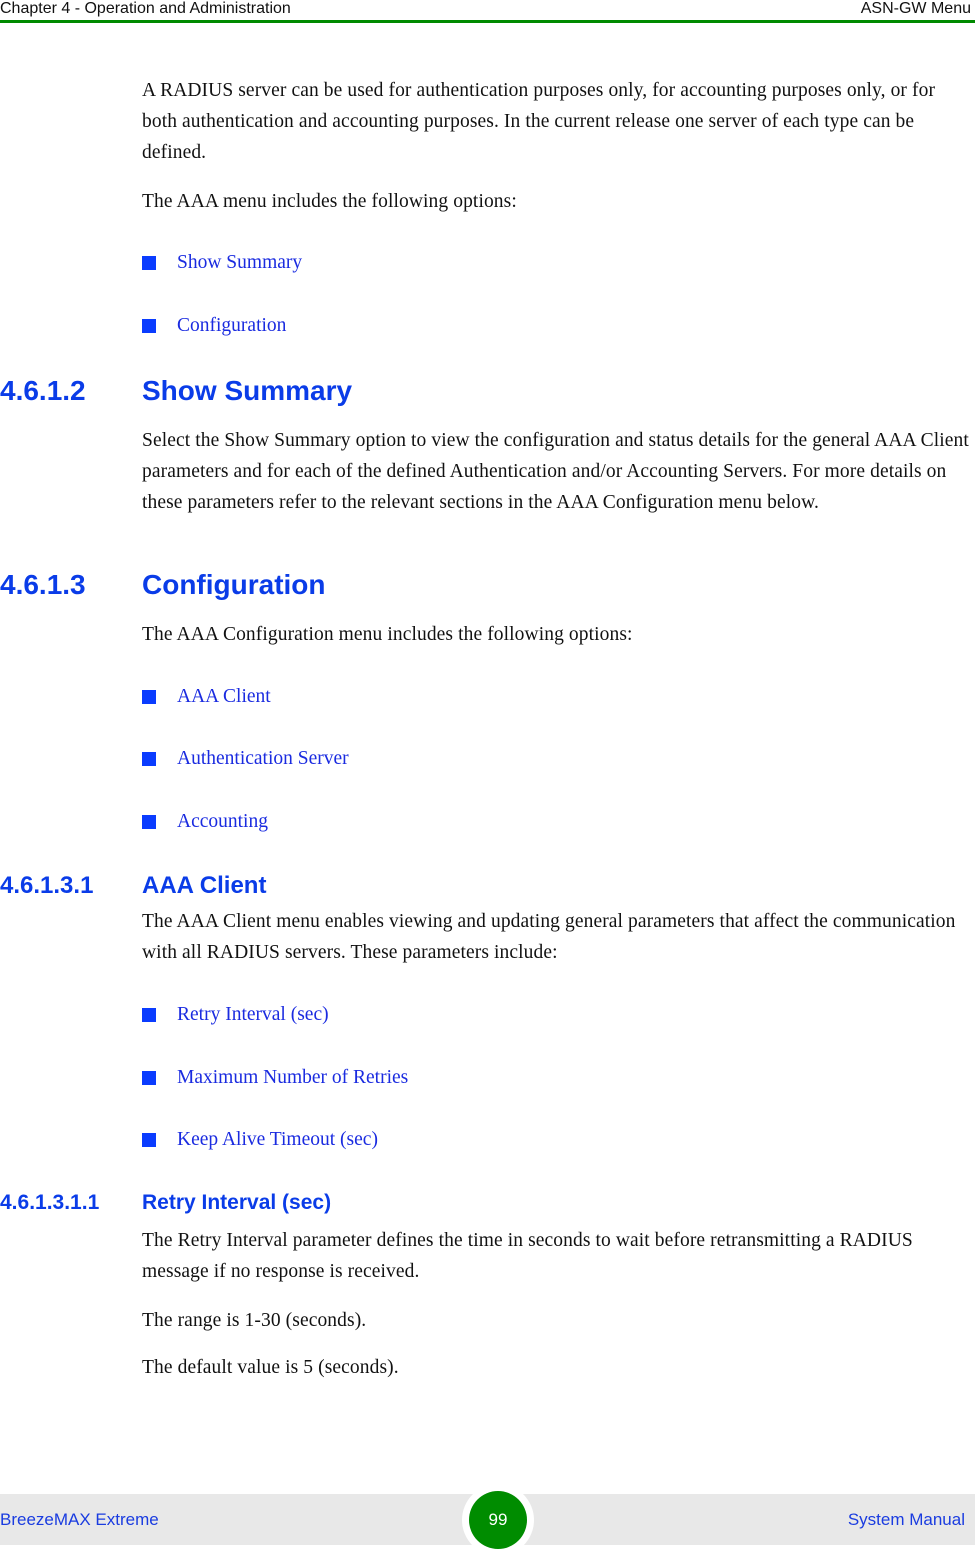 The image size is (975, 1556). I want to click on manual-name: System Manual, so click(906, 1519).